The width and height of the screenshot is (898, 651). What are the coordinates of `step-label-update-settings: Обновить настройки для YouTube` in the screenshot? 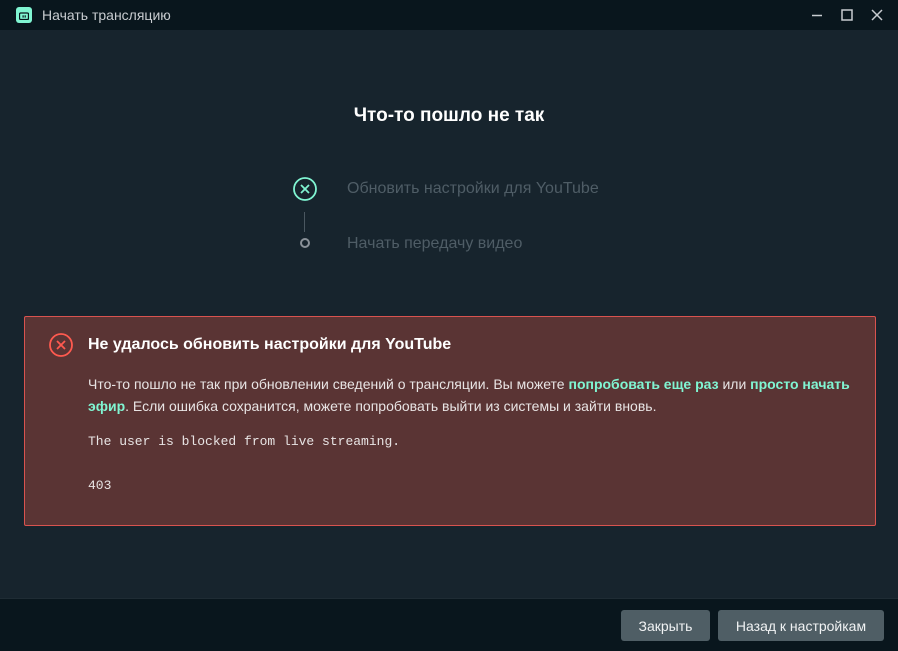 It's located at (473, 188).